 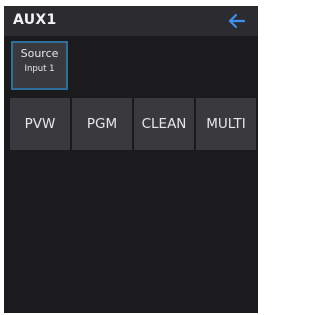 What do you see at coordinates (131, 21) in the screenshot?
I see `header-bar: AUX1` at bounding box center [131, 21].